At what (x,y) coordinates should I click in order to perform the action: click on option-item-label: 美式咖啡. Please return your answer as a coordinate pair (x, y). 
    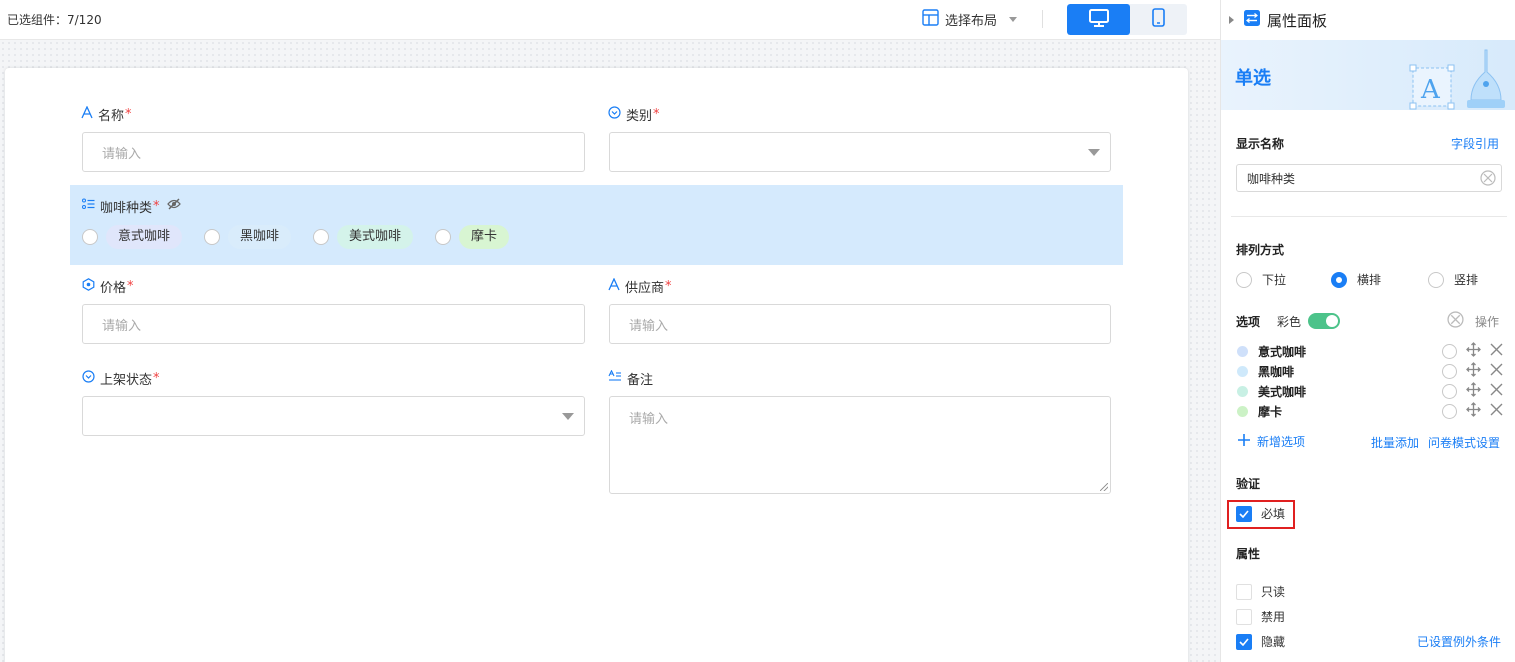
    Looking at the image, I should click on (1350, 391).